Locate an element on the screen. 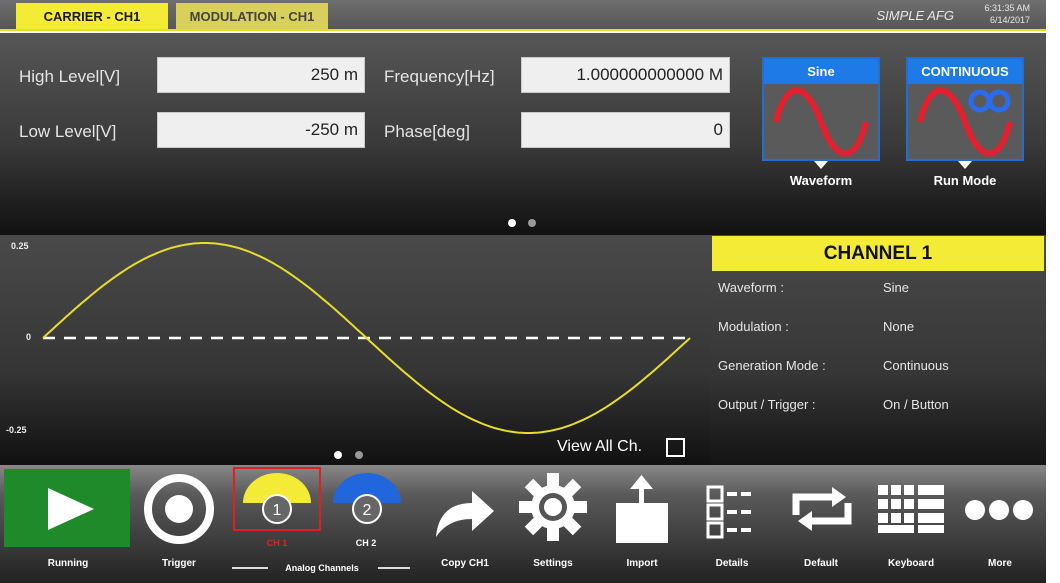  trigger-label: Trigger is located at coordinates (179, 563).